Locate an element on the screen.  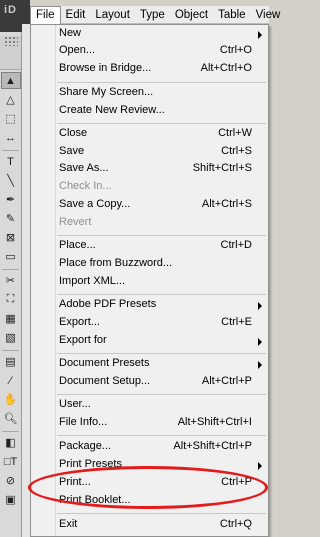
zoom-tool-icon: 🔍︎ is located at coordinates (11, 418).